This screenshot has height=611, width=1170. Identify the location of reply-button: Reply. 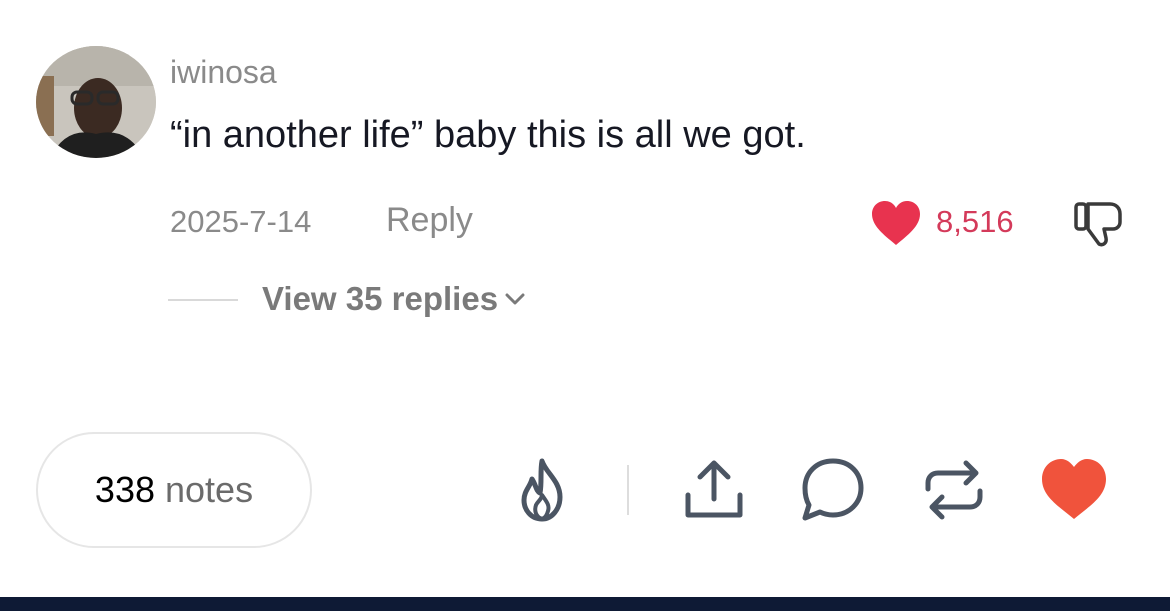
(429, 220).